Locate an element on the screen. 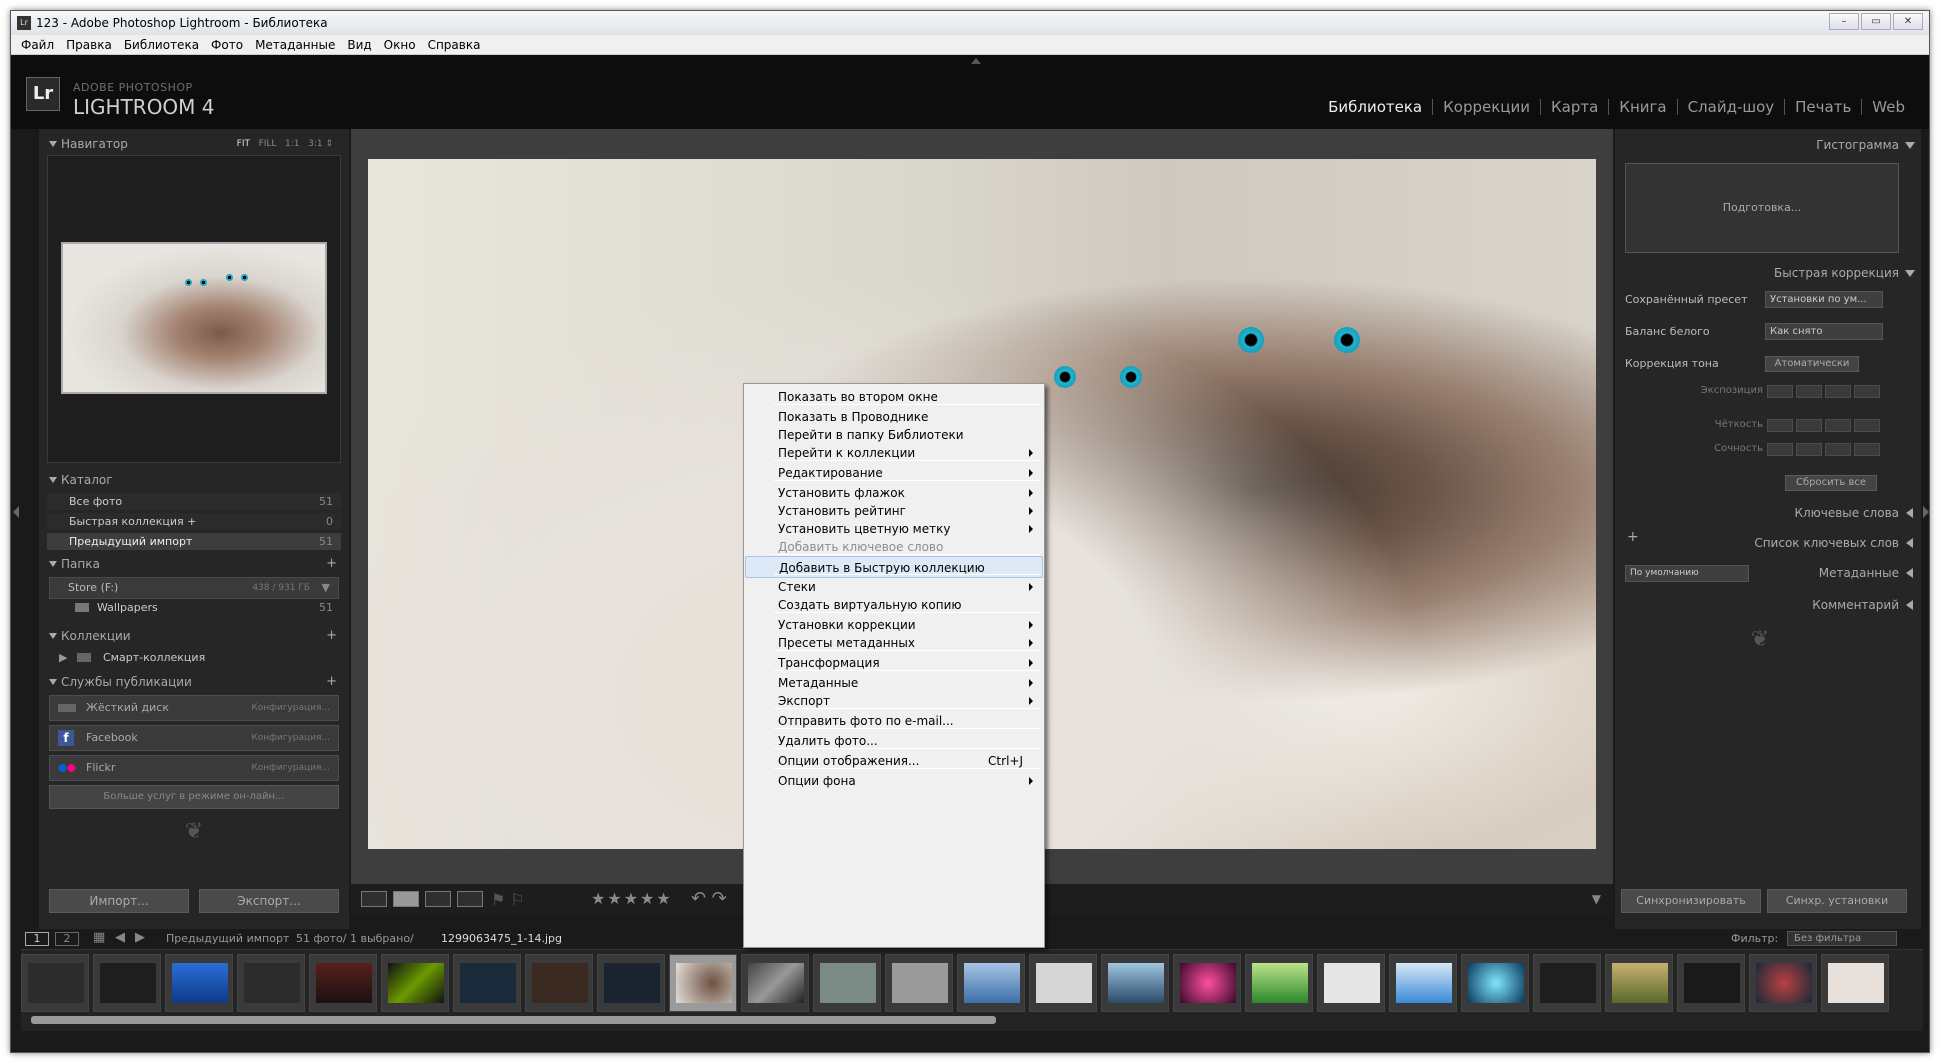 This screenshot has height=1061, width=1941. add-collection-icon: + is located at coordinates (331, 636).